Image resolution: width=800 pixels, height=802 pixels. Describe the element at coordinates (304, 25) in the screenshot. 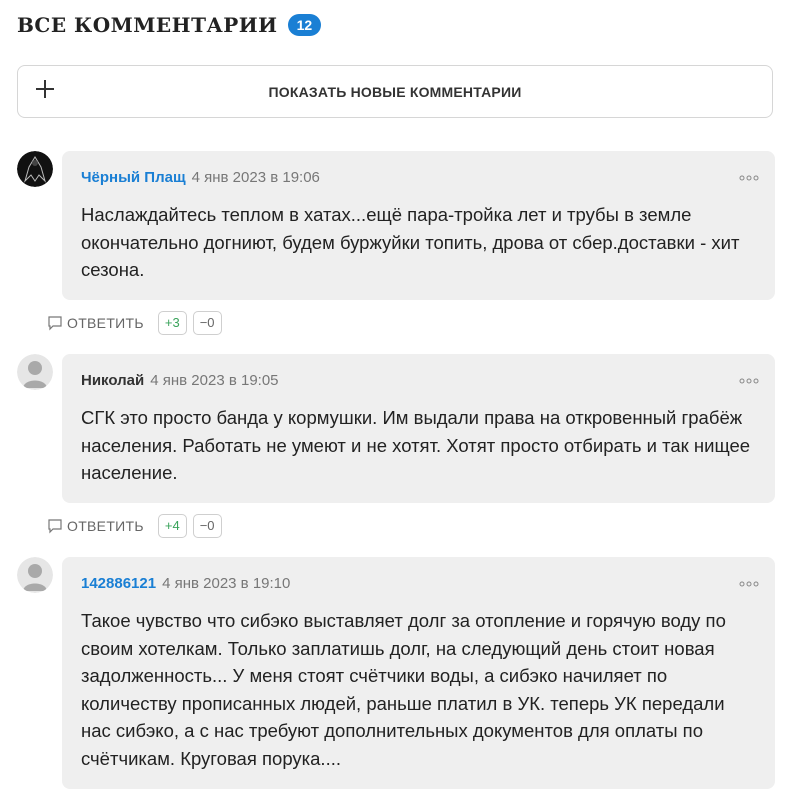

I see `comments-count-badge: 12` at that location.